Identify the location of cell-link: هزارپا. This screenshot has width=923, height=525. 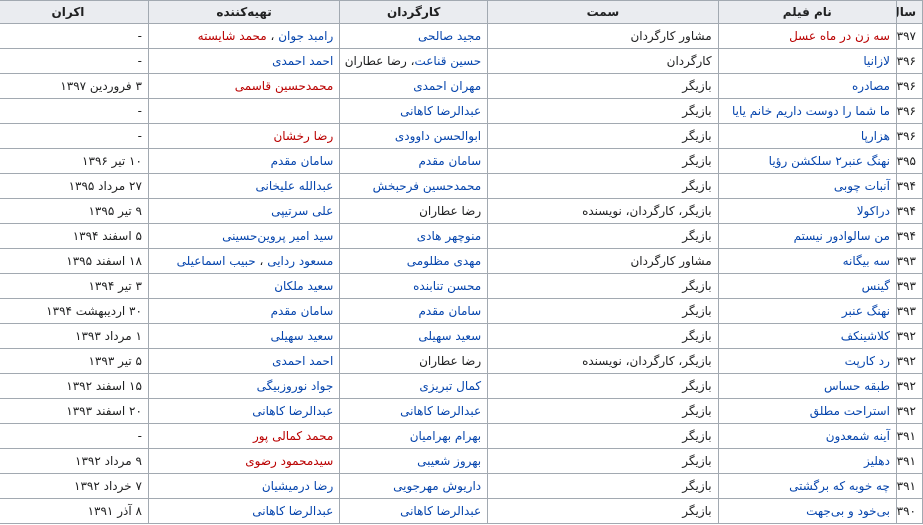
(875, 136).